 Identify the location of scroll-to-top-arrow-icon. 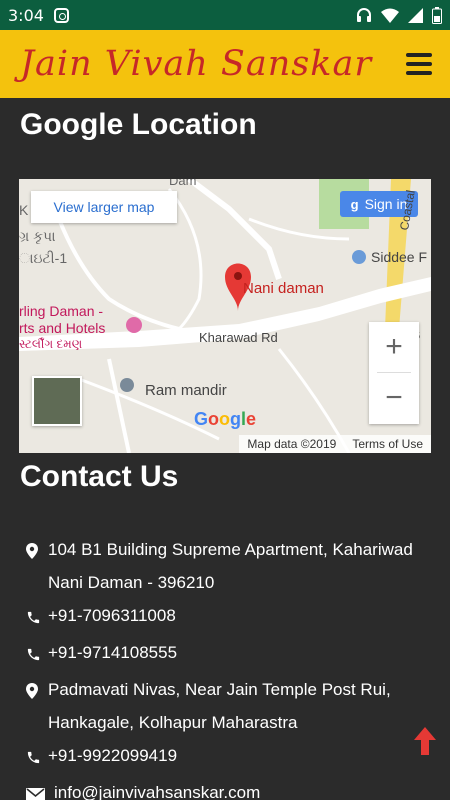
(425, 743).